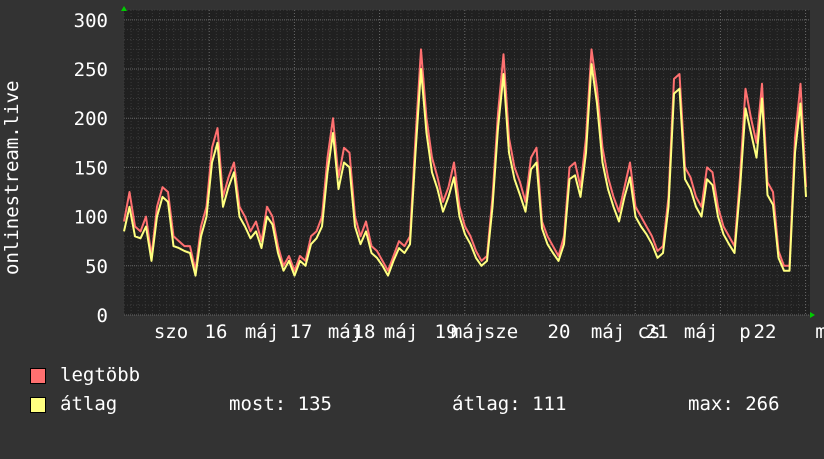  Describe the element at coordinates (91, 218) in the screenshot. I see `y-tick-label: 100` at that location.